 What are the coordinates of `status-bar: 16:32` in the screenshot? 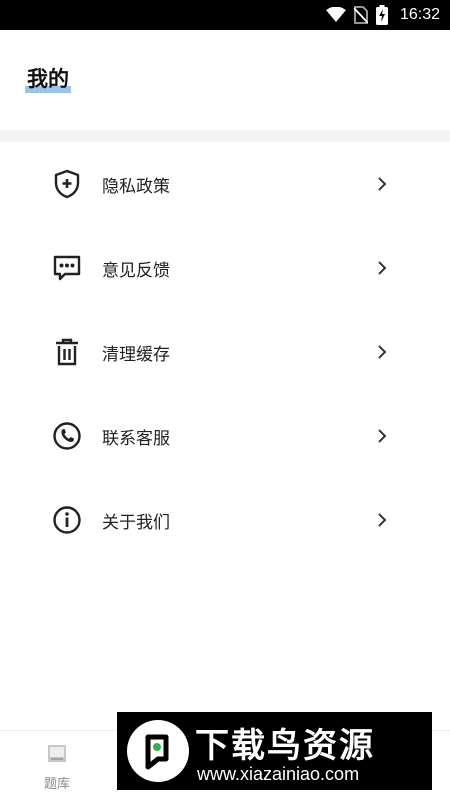 It's located at (225, 15).